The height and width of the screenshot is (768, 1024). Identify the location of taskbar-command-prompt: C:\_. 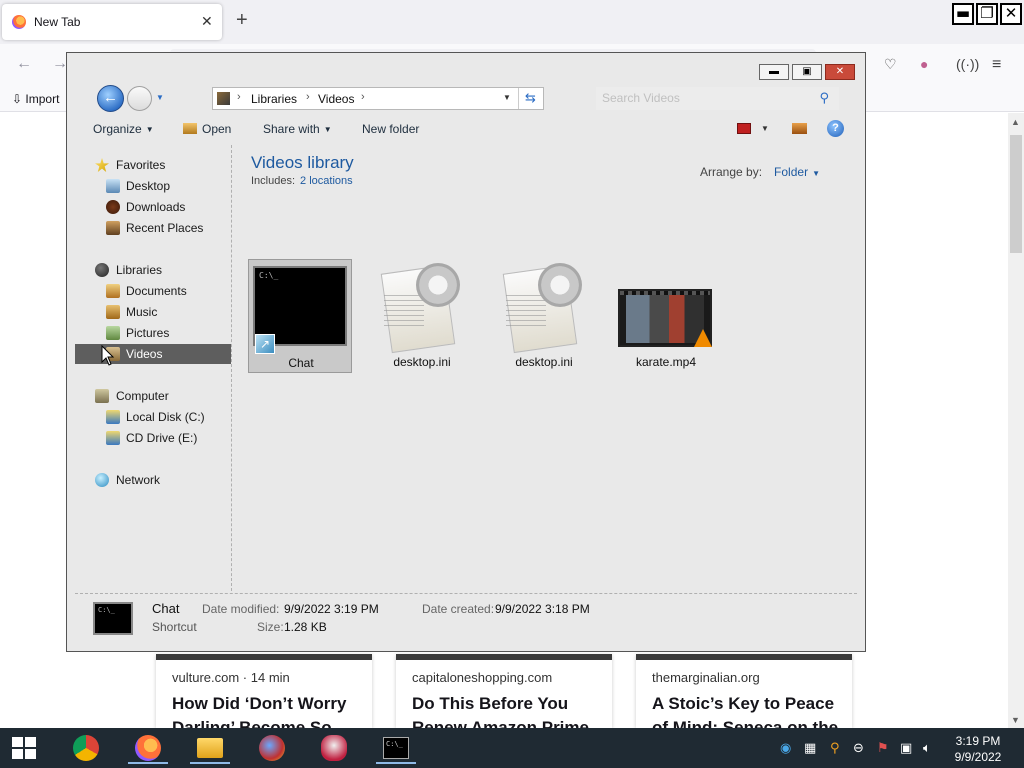
(396, 748).